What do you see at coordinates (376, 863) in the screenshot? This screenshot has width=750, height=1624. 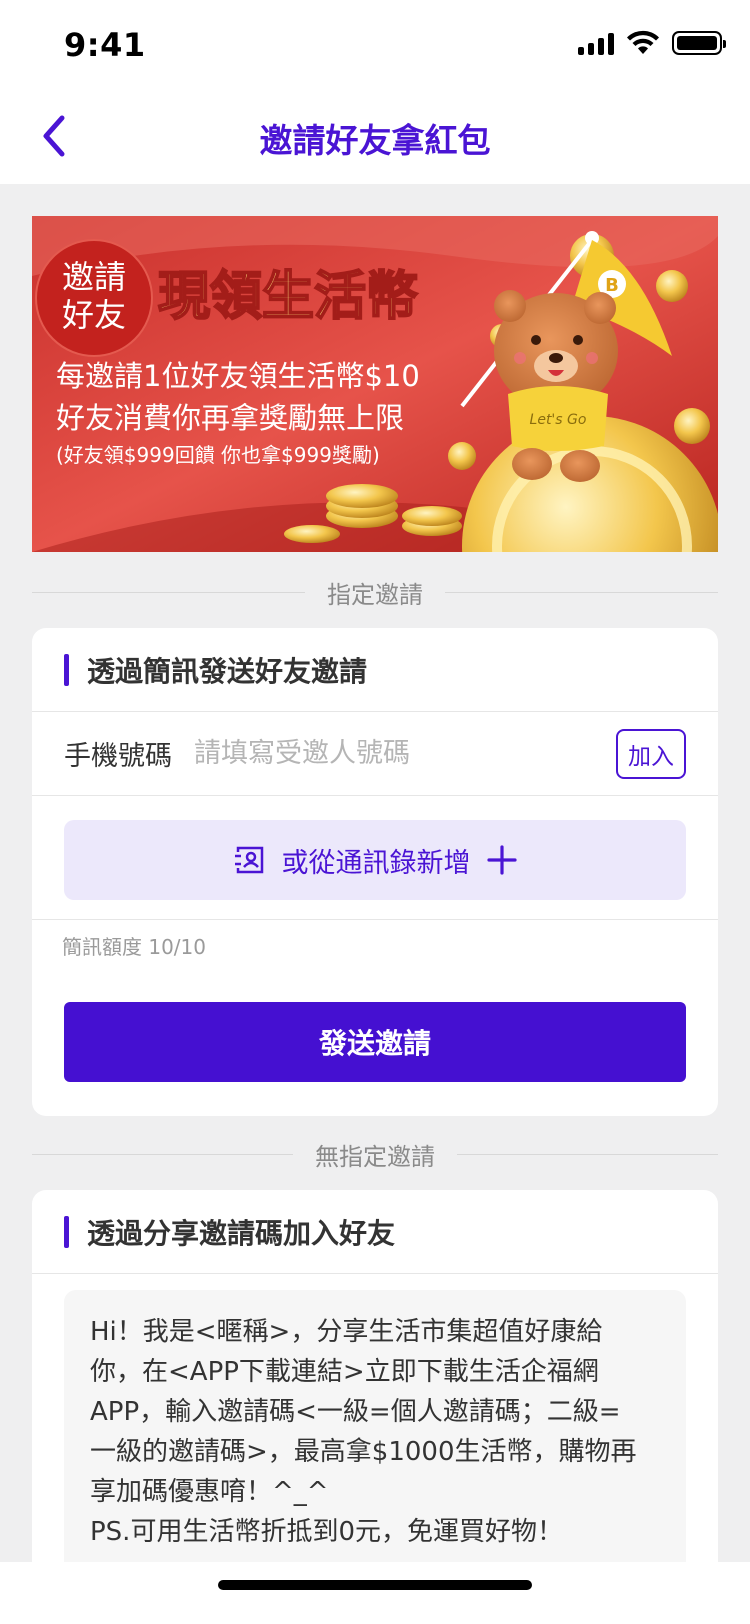 I see `add-from-contacts-label: 或從通訊錄新增` at bounding box center [376, 863].